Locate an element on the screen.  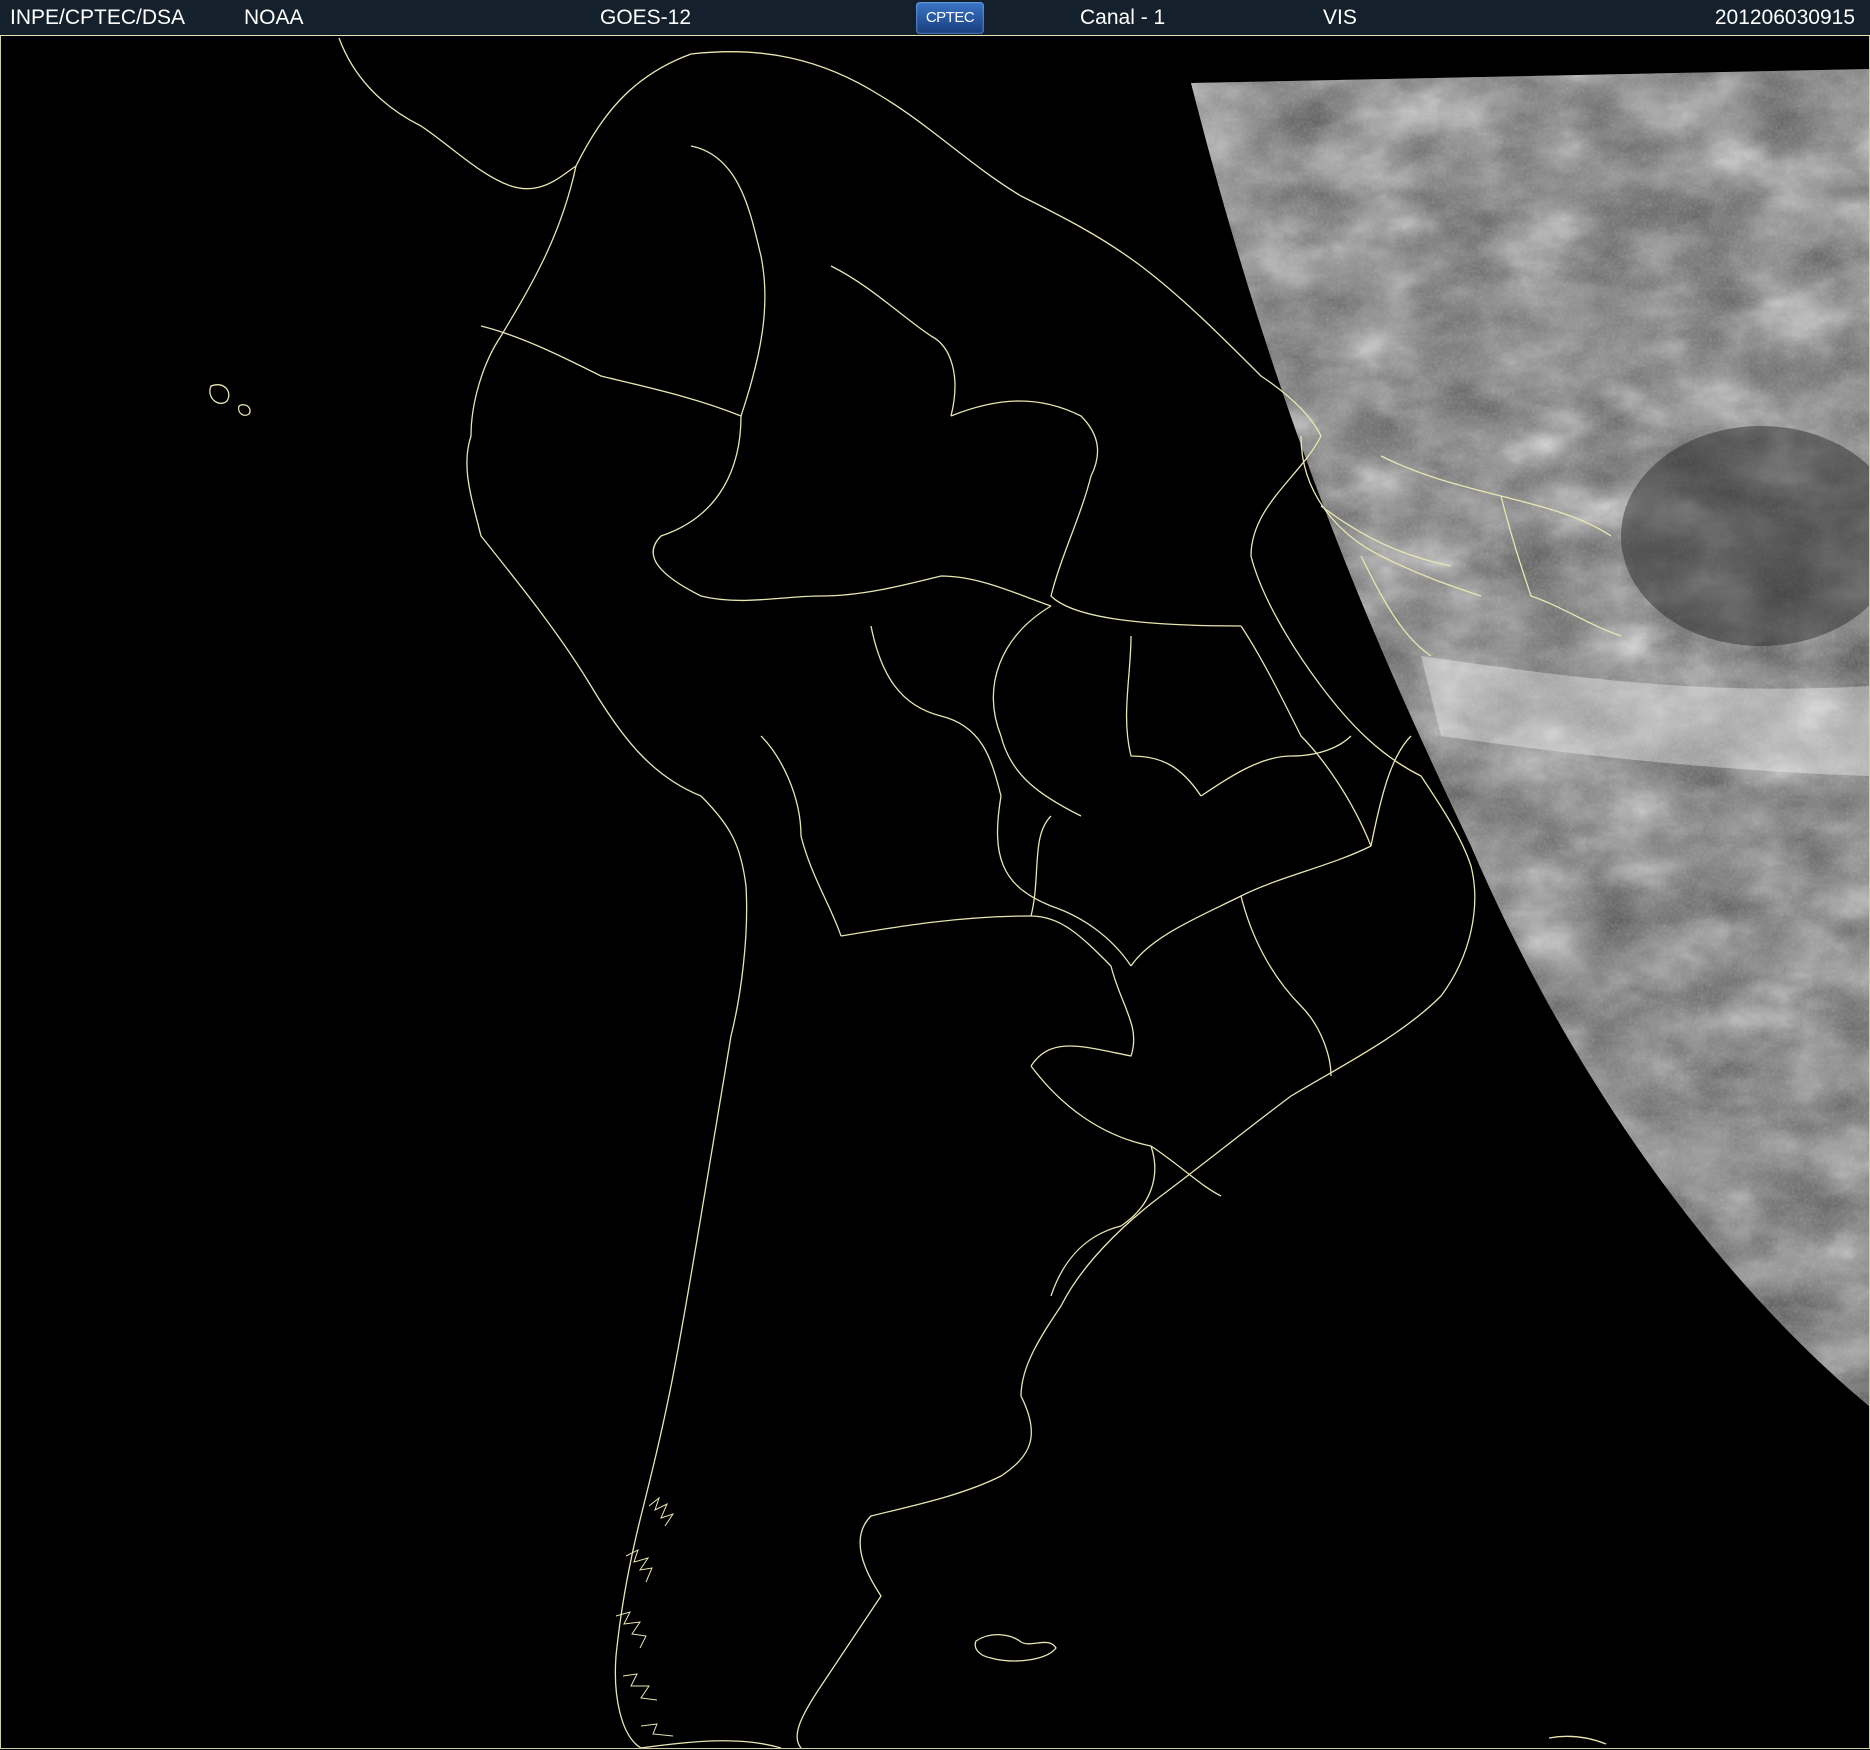
logo-text: CPTEC is located at coordinates (950, 17).